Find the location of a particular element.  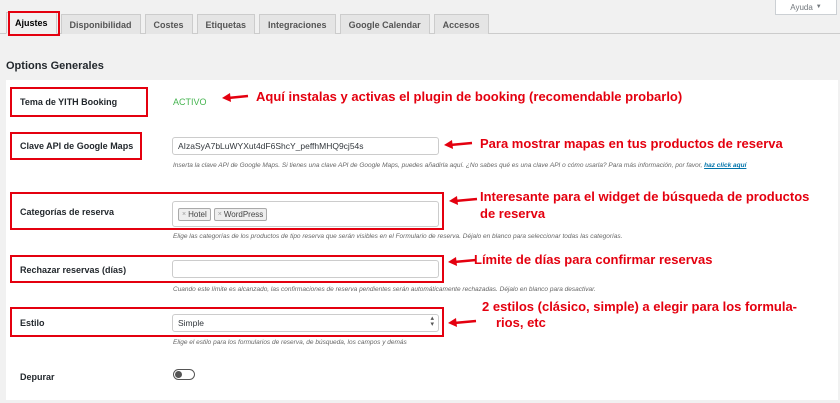

tab-costes: Costes is located at coordinates (168, 24).